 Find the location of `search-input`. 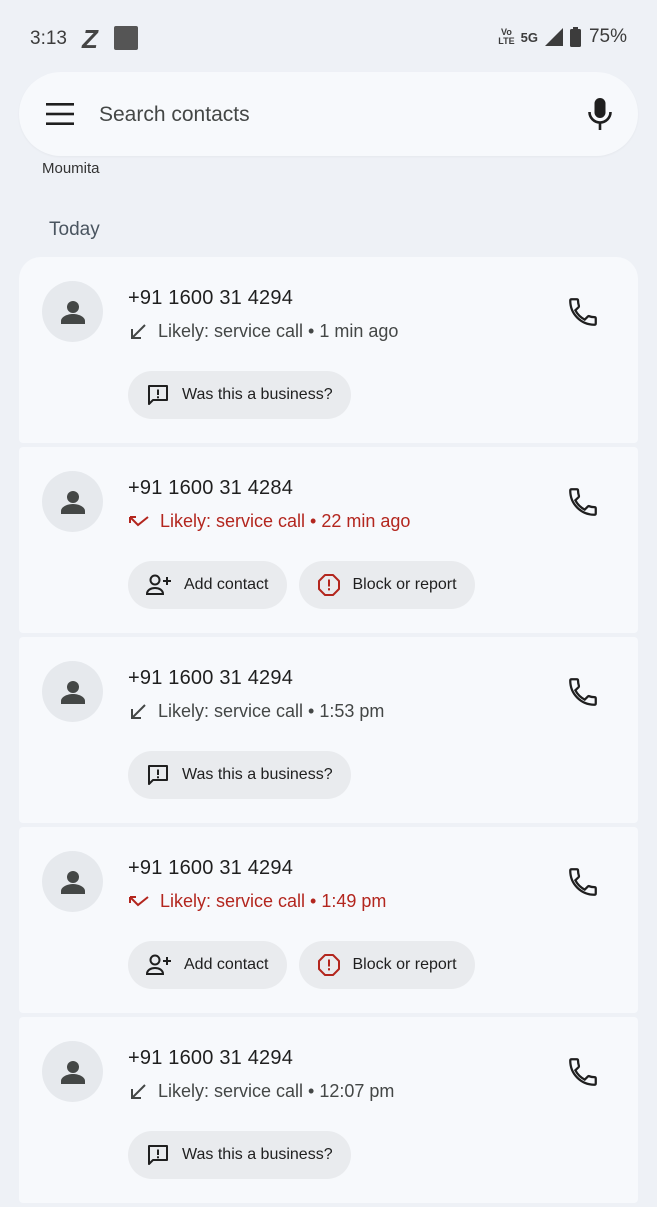

search-input is located at coordinates (309, 115).